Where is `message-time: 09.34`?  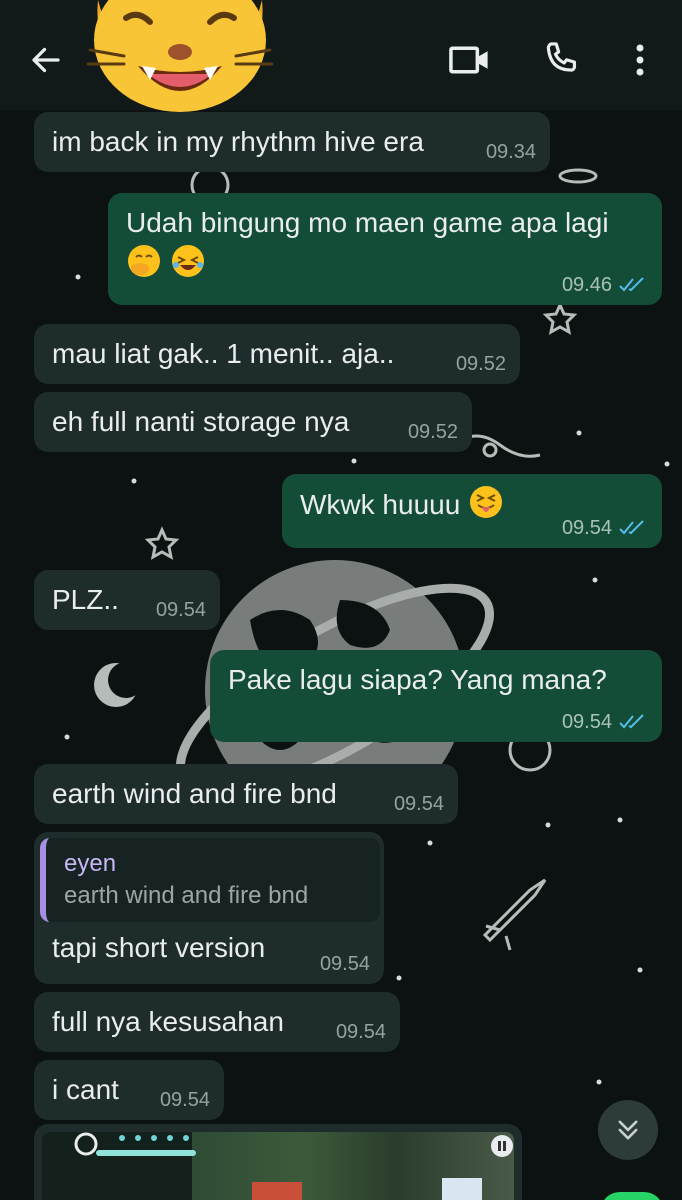 message-time: 09.34 is located at coordinates (510, 152).